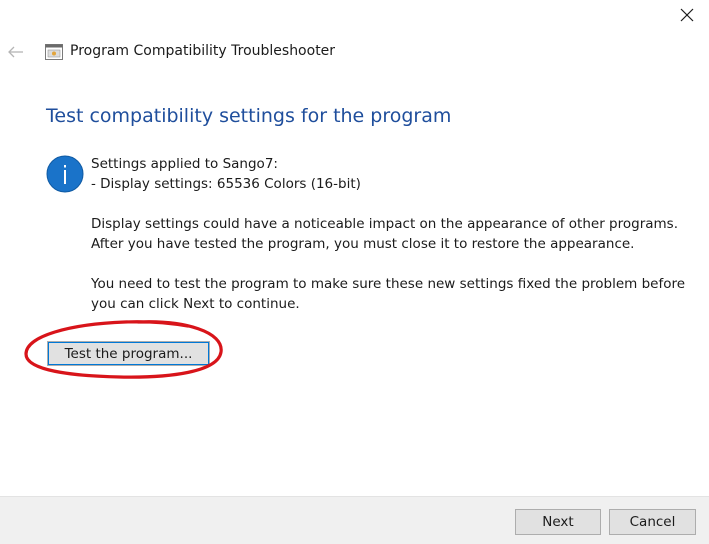 This screenshot has width=709, height=544. I want to click on close-button, so click(687, 15).